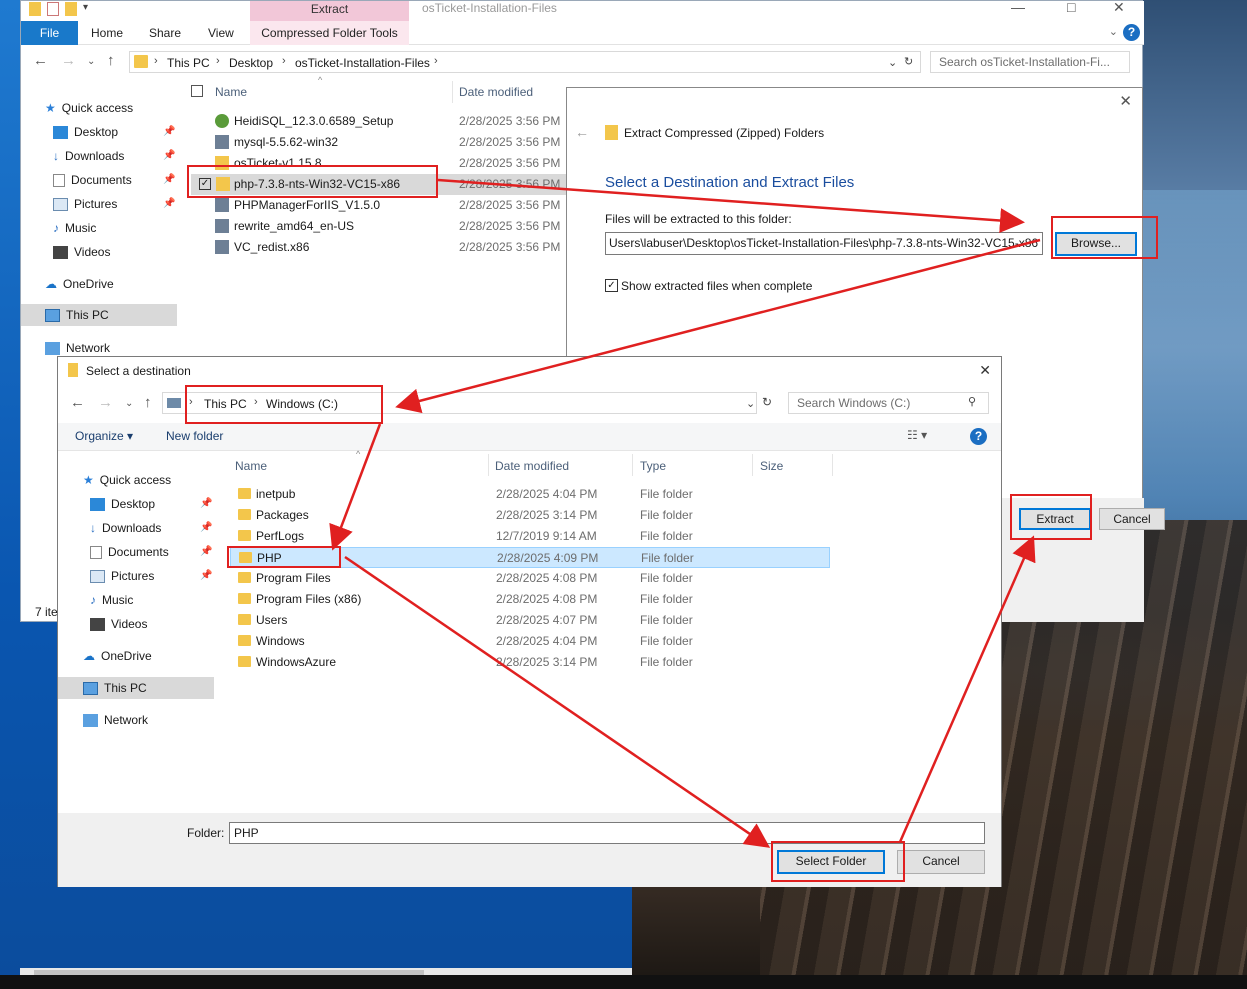  Describe the element at coordinates (87, 315) in the screenshot. I see `nav-label: This PC` at that location.